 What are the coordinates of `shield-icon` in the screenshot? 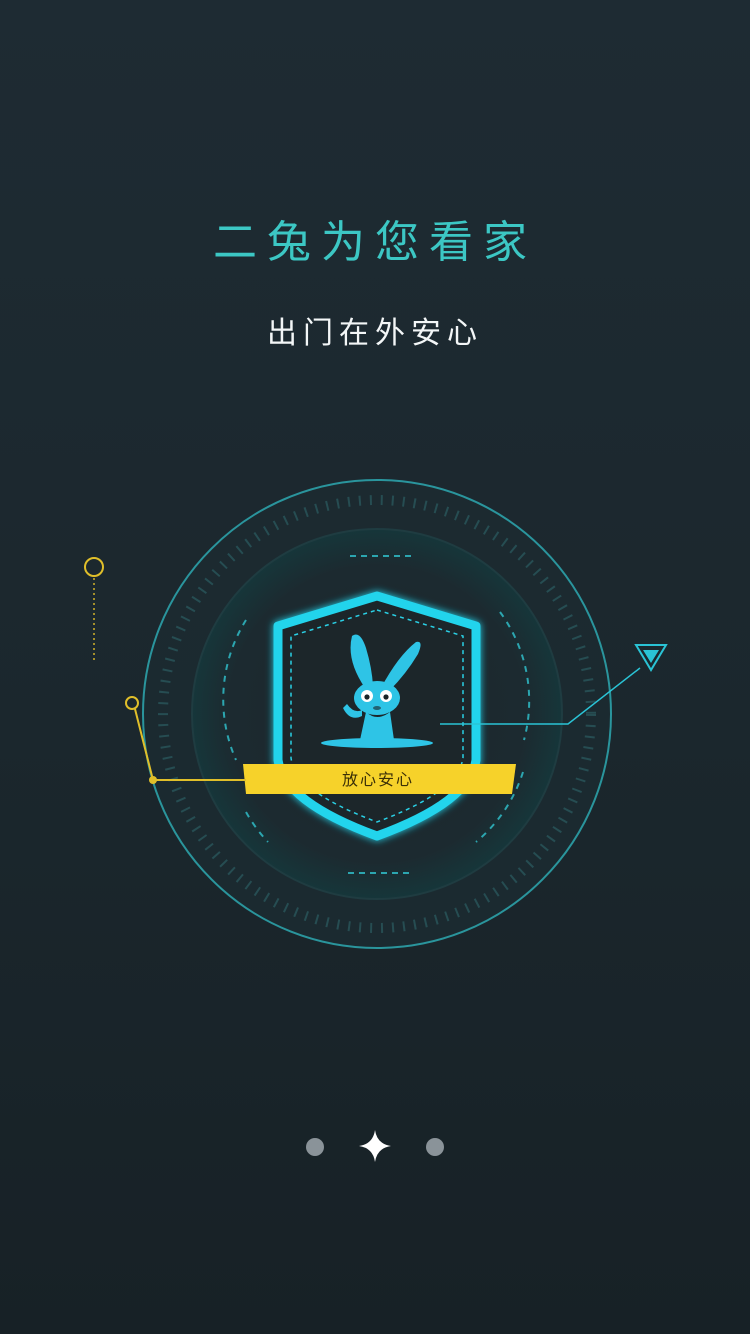 It's located at (377, 716).